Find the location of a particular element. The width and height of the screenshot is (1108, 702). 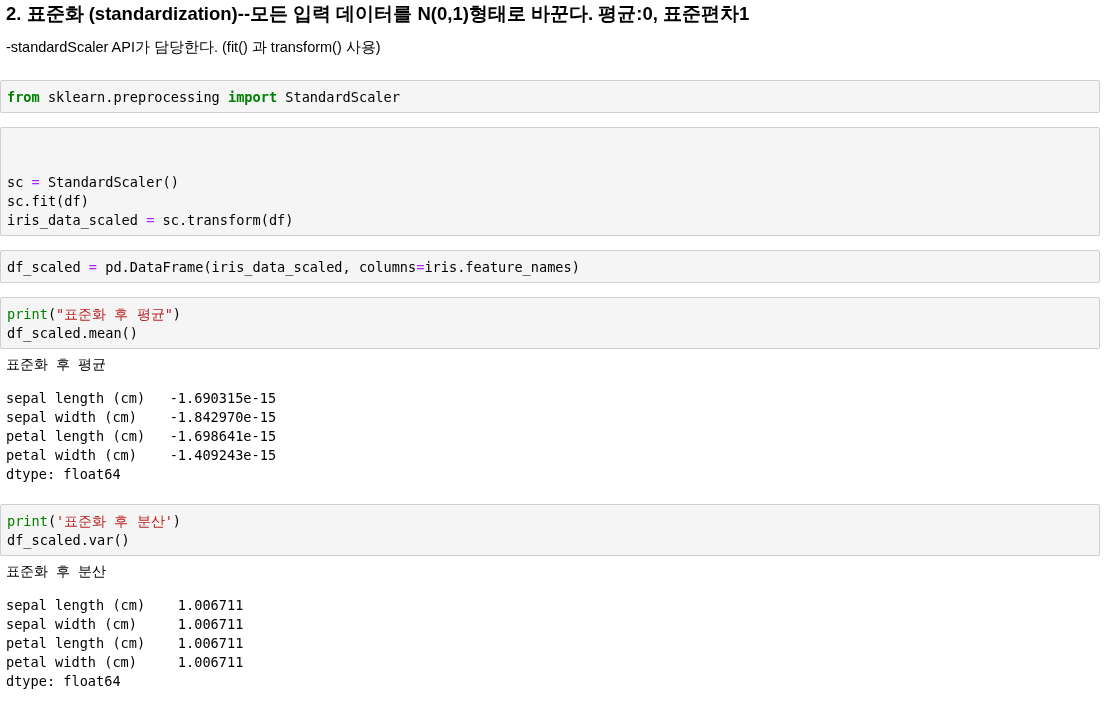

output-text: 표준화 후 분산 is located at coordinates (56, 571).